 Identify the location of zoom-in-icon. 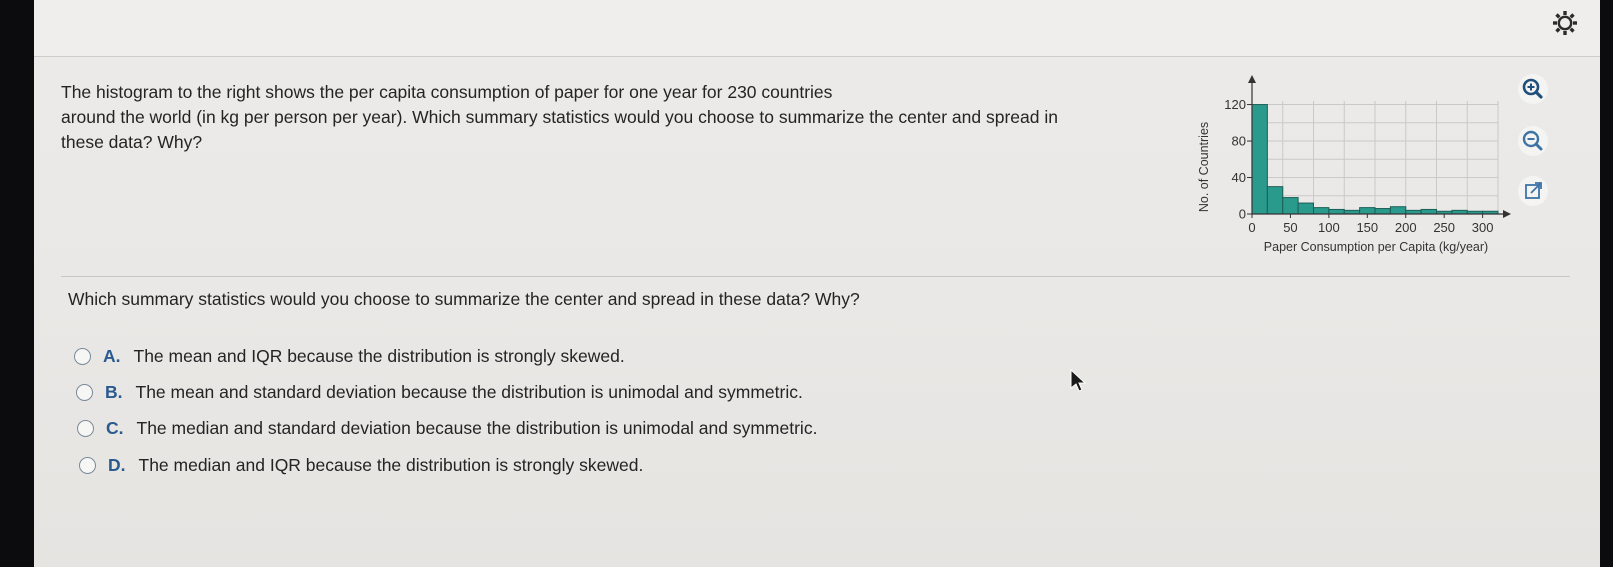
(1533, 89).